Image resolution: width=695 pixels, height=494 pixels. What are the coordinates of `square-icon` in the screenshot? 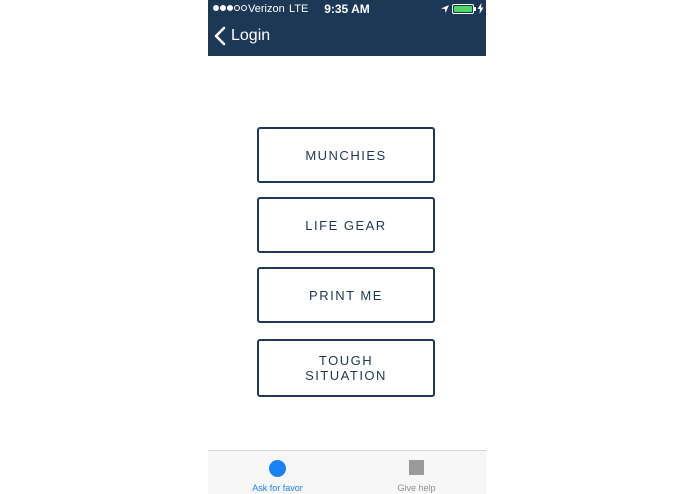 It's located at (416, 467).